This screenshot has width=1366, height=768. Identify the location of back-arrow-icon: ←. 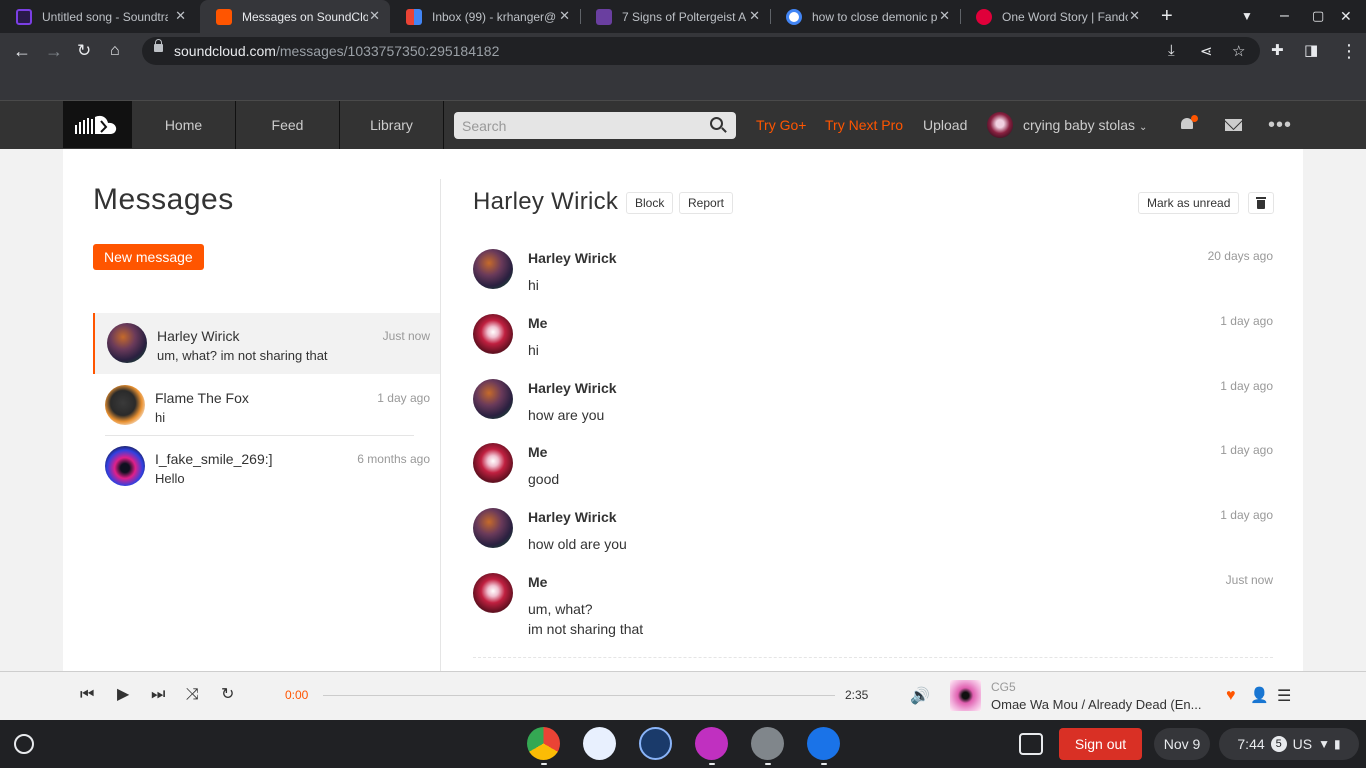
(22, 51).